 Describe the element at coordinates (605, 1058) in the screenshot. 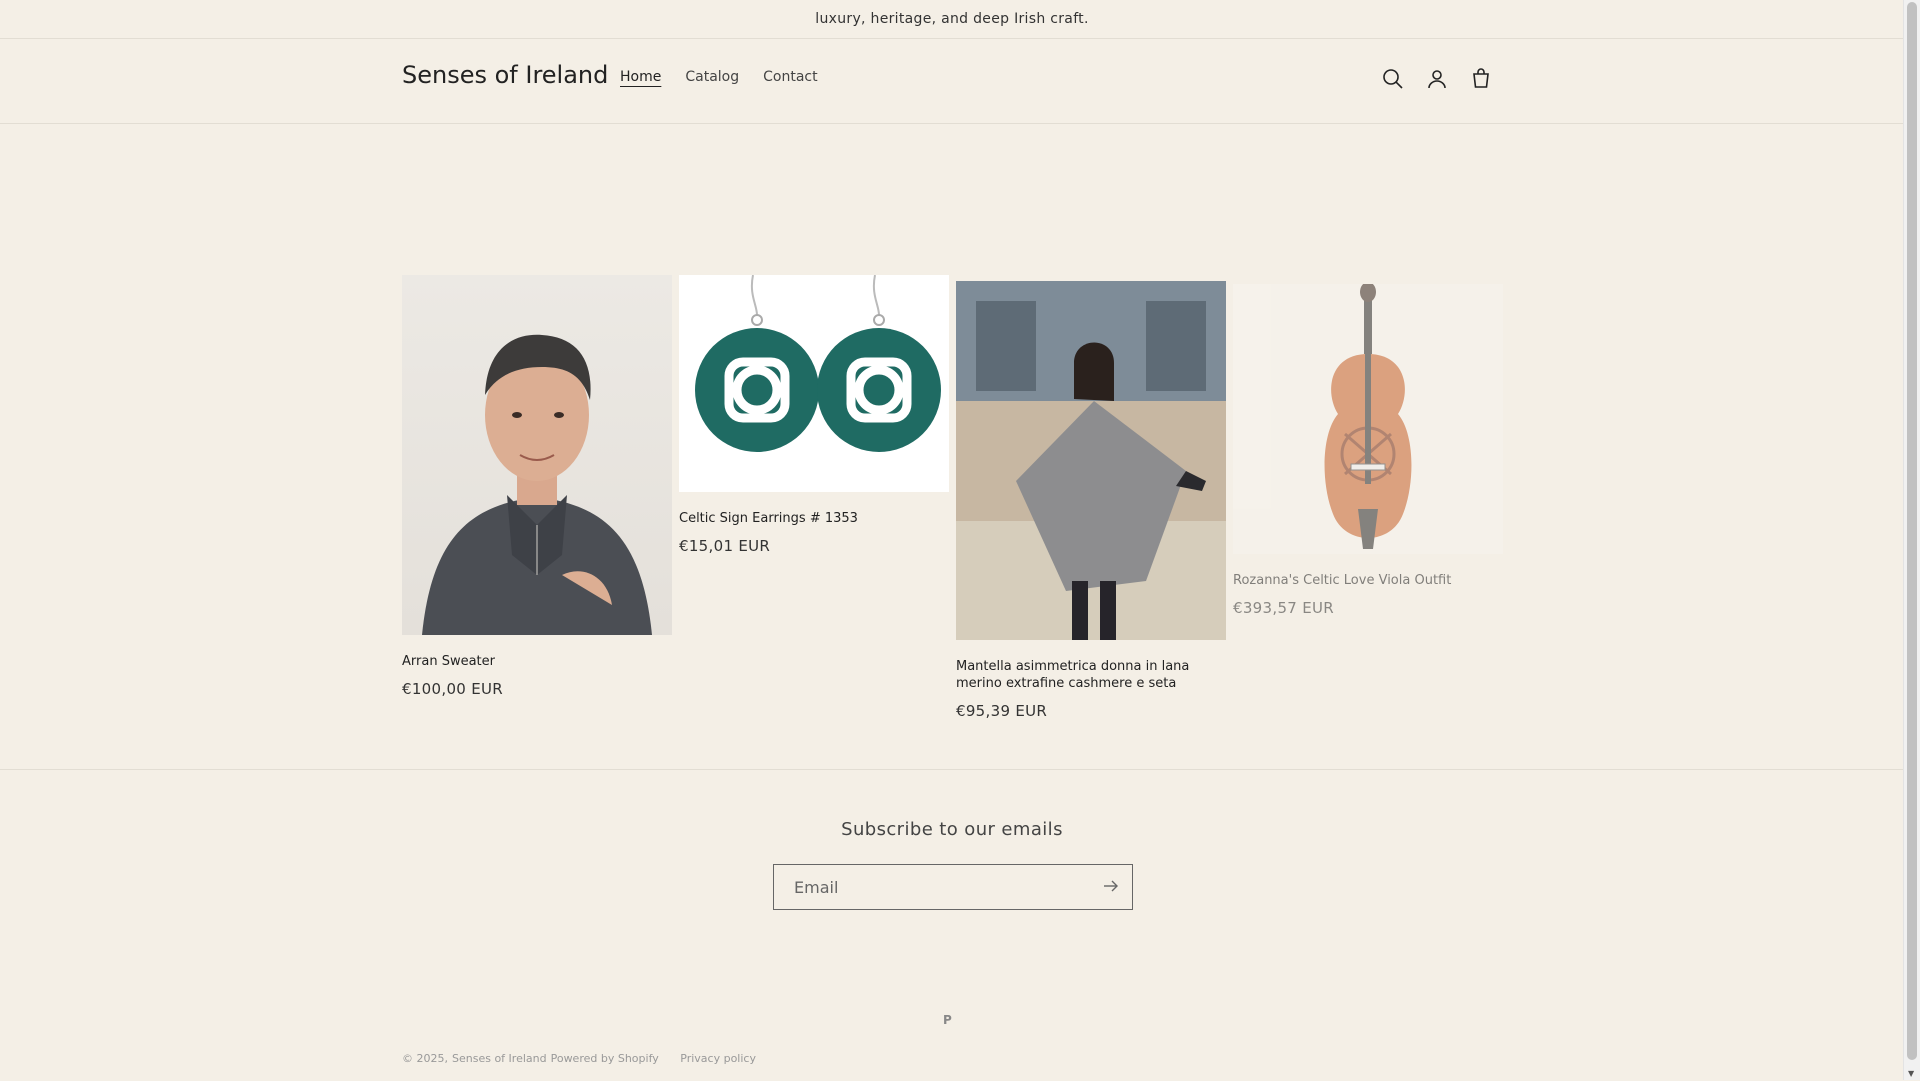

I see `powered-by-link: Powered by Shopify` at that location.